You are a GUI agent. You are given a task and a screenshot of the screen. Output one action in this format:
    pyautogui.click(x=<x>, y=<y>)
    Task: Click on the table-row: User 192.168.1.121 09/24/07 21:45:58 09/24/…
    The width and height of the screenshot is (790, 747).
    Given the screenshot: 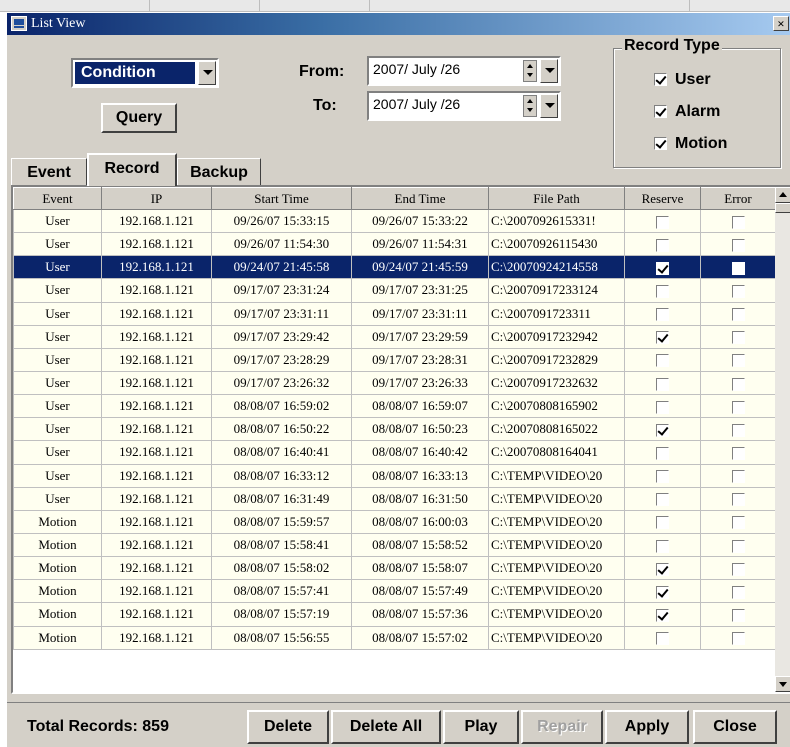 What is the action you would take?
    pyautogui.click(x=394, y=267)
    